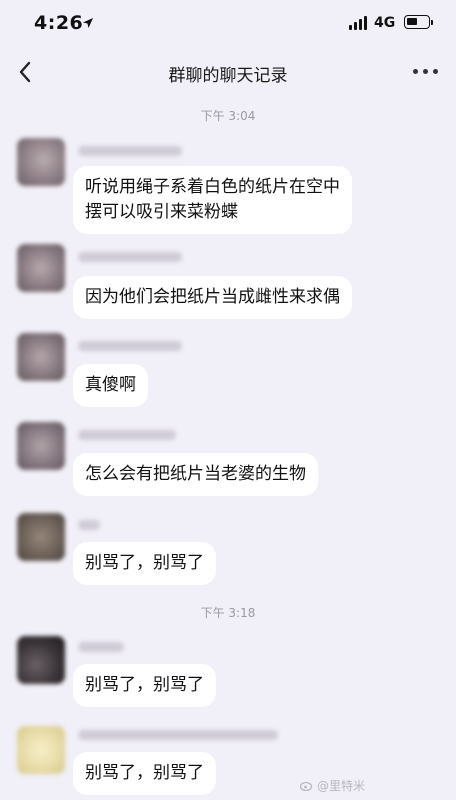 The image size is (456, 800). What do you see at coordinates (306, 786) in the screenshot?
I see `weibo-logo-icon` at bounding box center [306, 786].